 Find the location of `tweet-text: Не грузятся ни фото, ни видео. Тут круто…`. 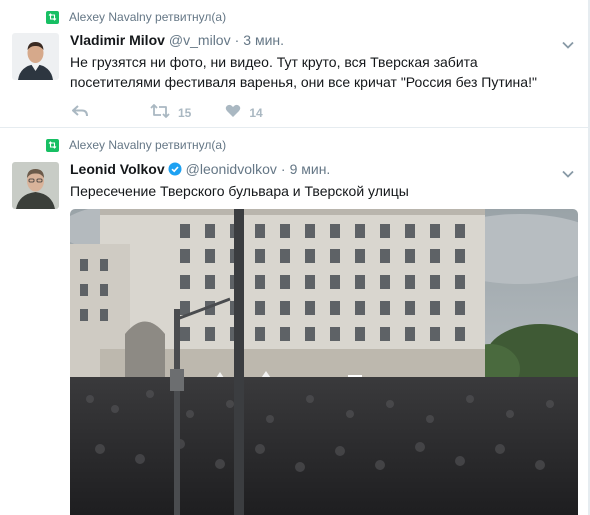

tweet-text: Не грузятся ни фото, ни видео. Тут круто… is located at coordinates (303, 72).